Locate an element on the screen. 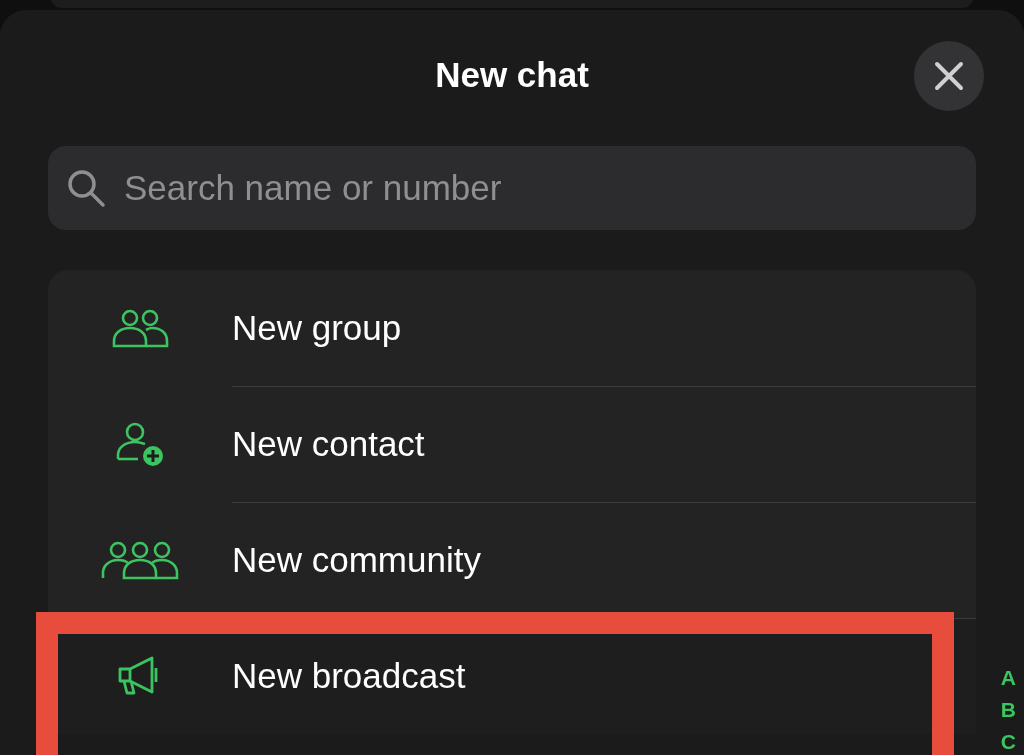 The image size is (1024, 755). people-icon is located at coordinates (140, 328).